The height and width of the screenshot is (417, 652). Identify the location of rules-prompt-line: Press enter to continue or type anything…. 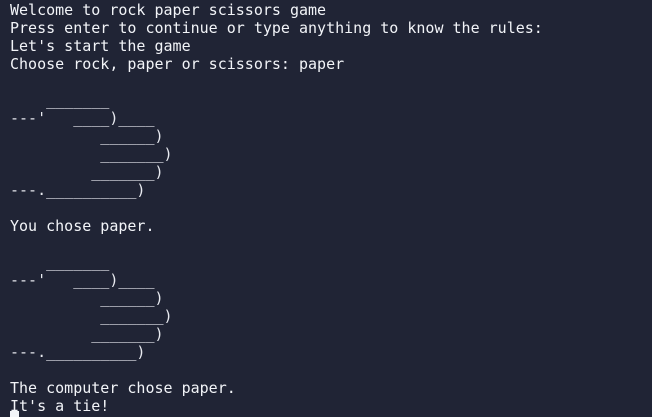
(276, 28).